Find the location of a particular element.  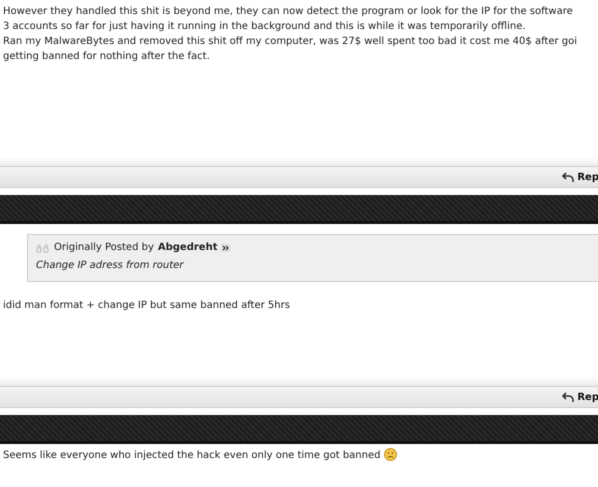

quote-text: Change IP adress from router is located at coordinates (110, 266).